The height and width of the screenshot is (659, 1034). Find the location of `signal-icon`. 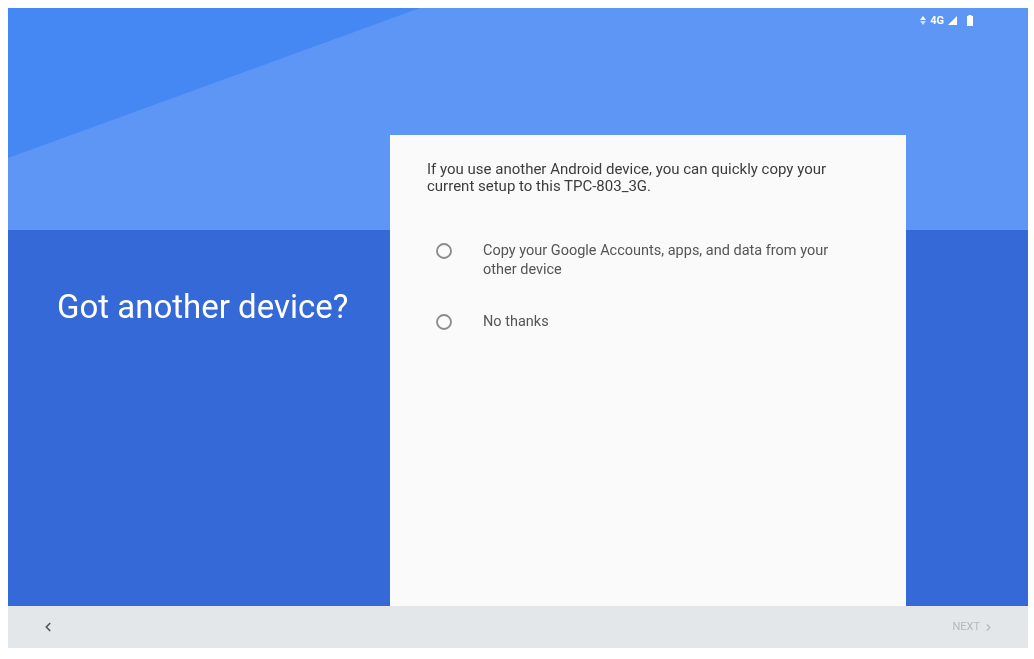

signal-icon is located at coordinates (952, 20).